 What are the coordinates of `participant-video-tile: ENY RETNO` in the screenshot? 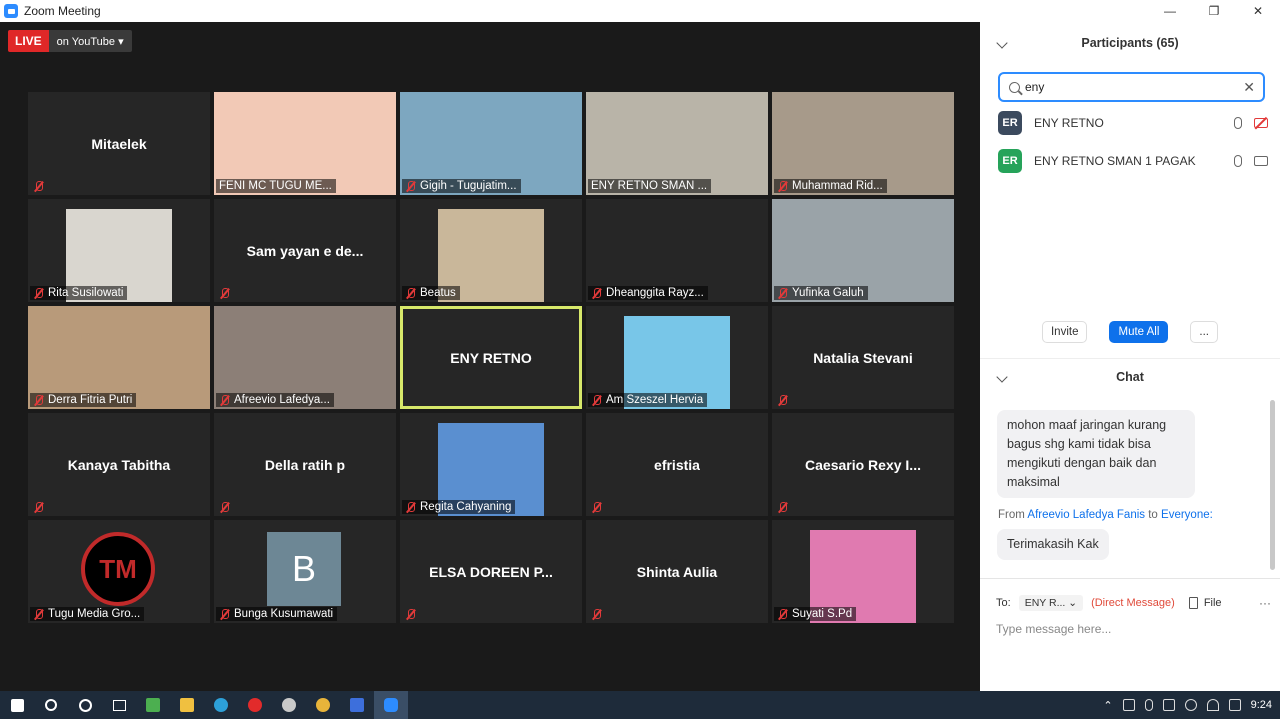 It's located at (491, 357).